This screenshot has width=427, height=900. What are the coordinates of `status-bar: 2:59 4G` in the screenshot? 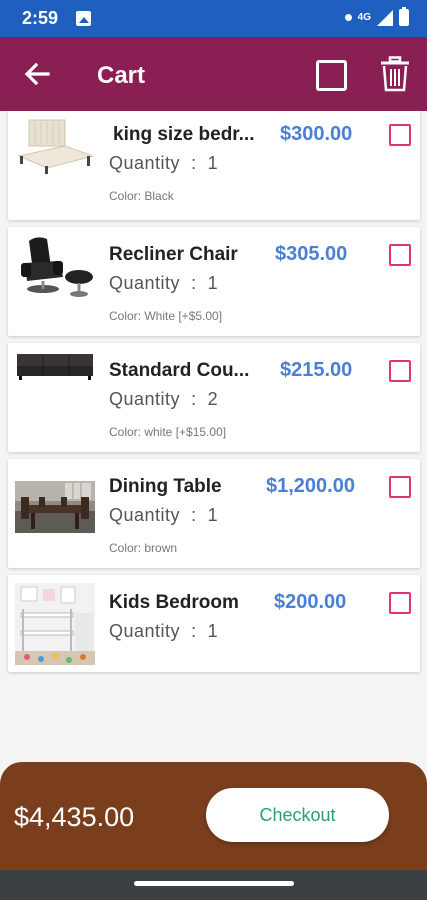 It's located at (213, 18).